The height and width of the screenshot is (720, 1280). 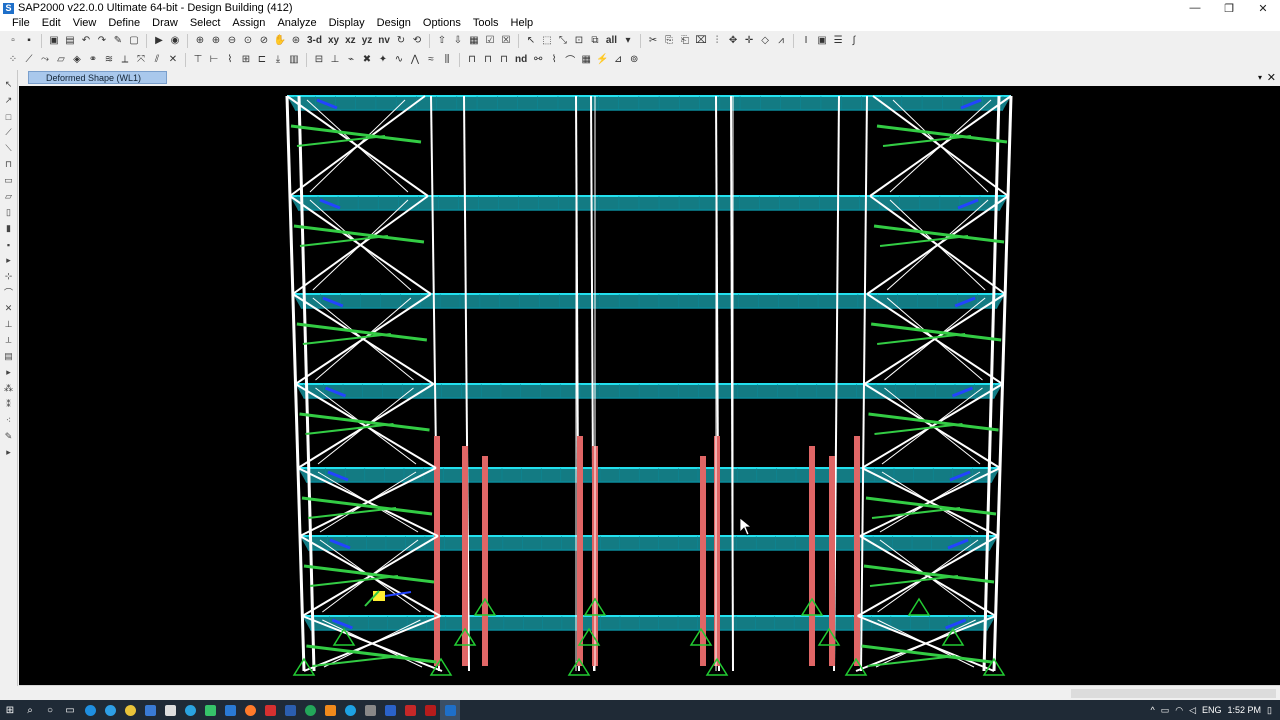 What do you see at coordinates (97, 77) in the screenshot?
I see `deformed-shape-tab: Deformed Shape (WL1)` at bounding box center [97, 77].